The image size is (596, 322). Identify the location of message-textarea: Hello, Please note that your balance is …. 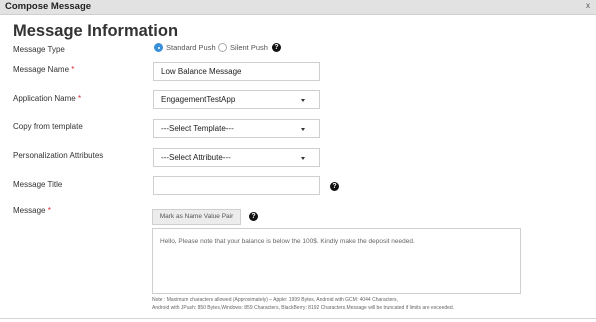
(336, 261).